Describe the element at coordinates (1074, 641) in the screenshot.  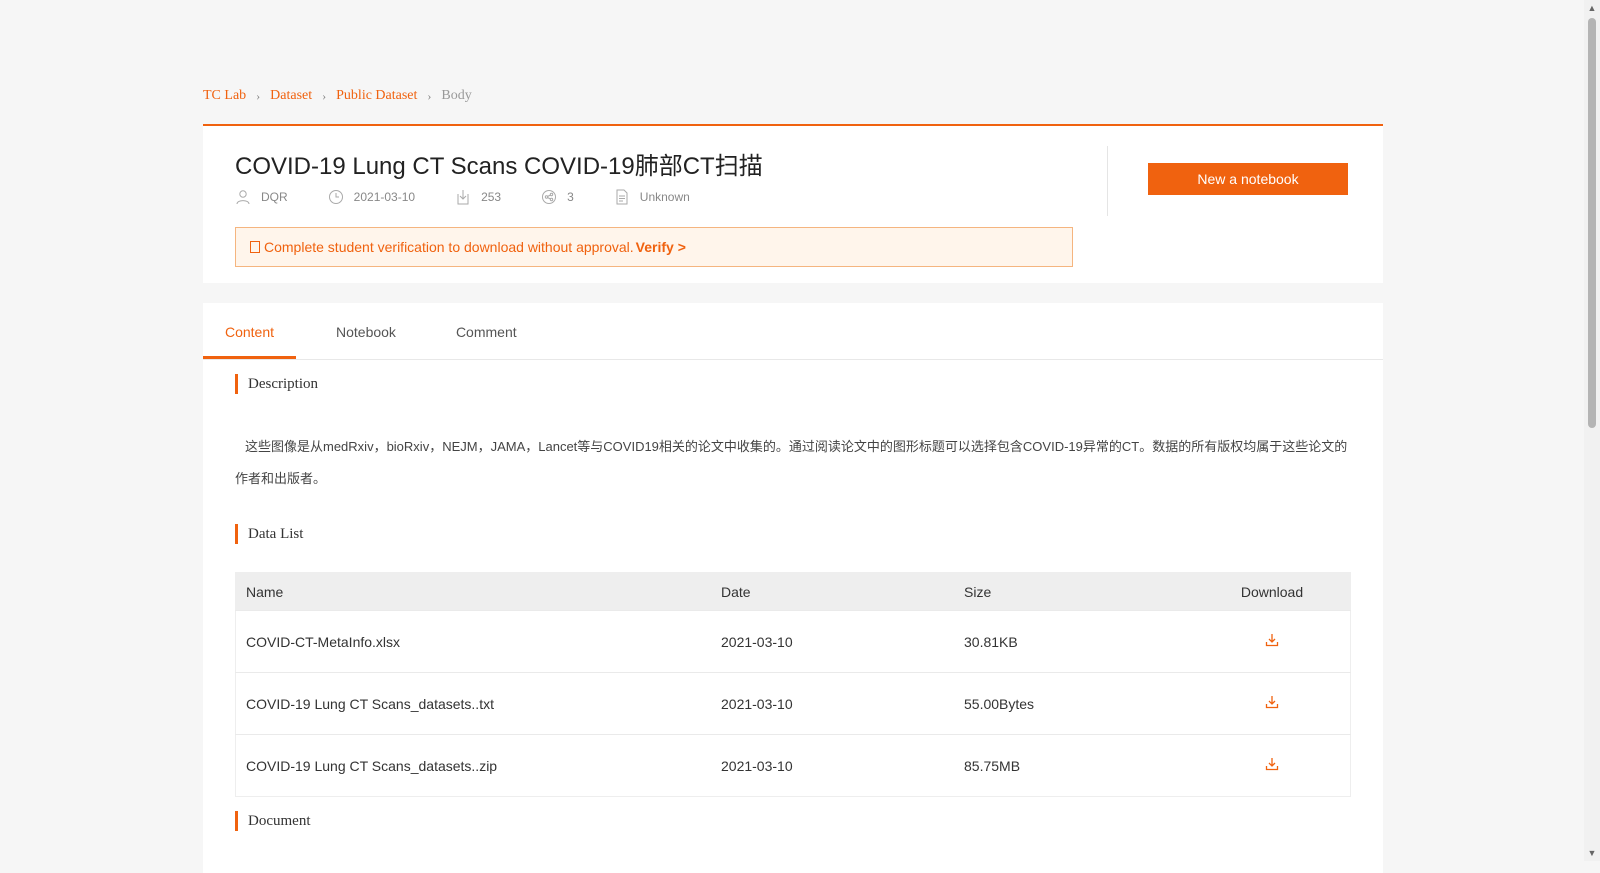
I see `file-size: 30.81KB` at that location.